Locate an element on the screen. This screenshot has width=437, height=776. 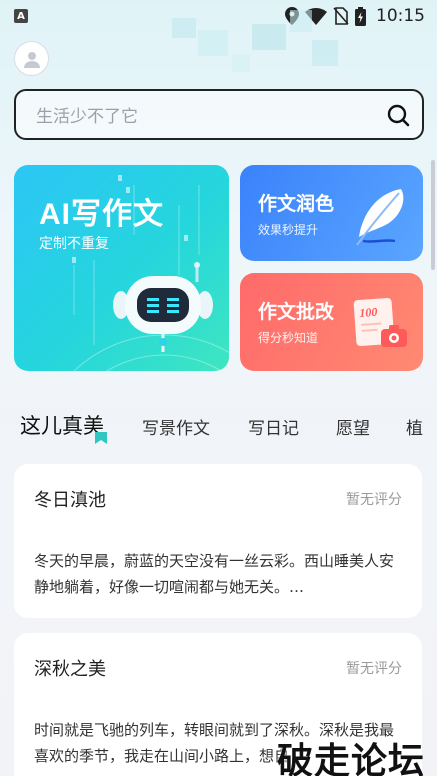
score-badge: 100 is located at coordinates (368, 312).